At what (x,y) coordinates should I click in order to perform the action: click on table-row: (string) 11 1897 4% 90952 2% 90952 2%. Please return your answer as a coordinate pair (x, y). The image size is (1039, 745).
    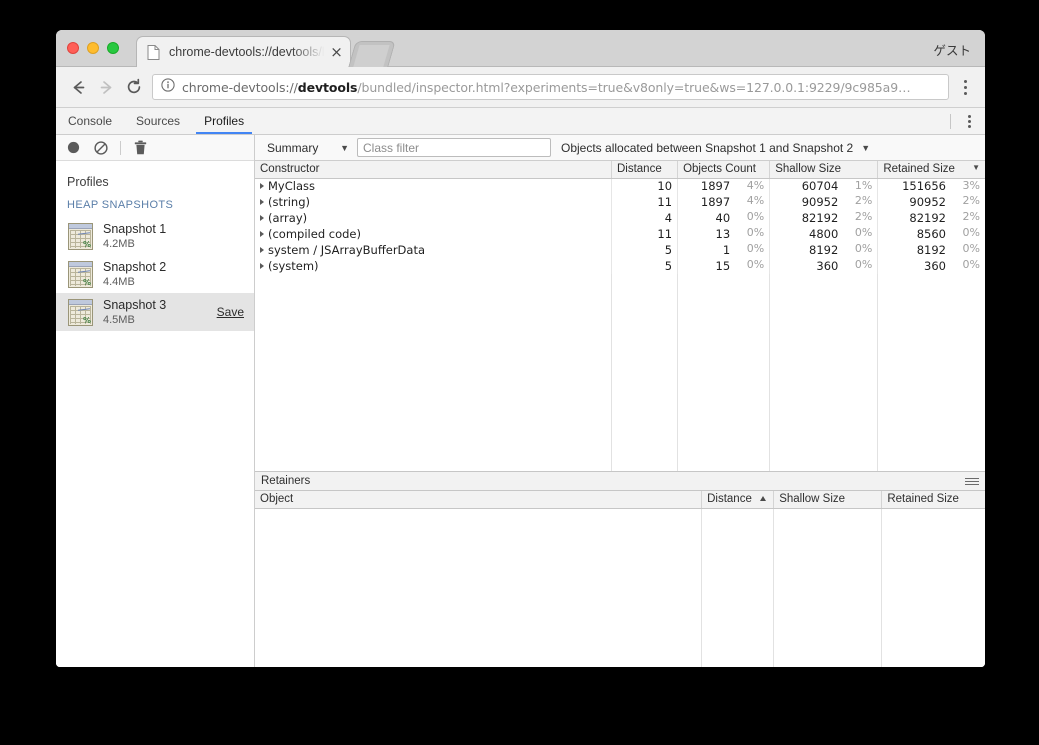
    Looking at the image, I should click on (620, 202).